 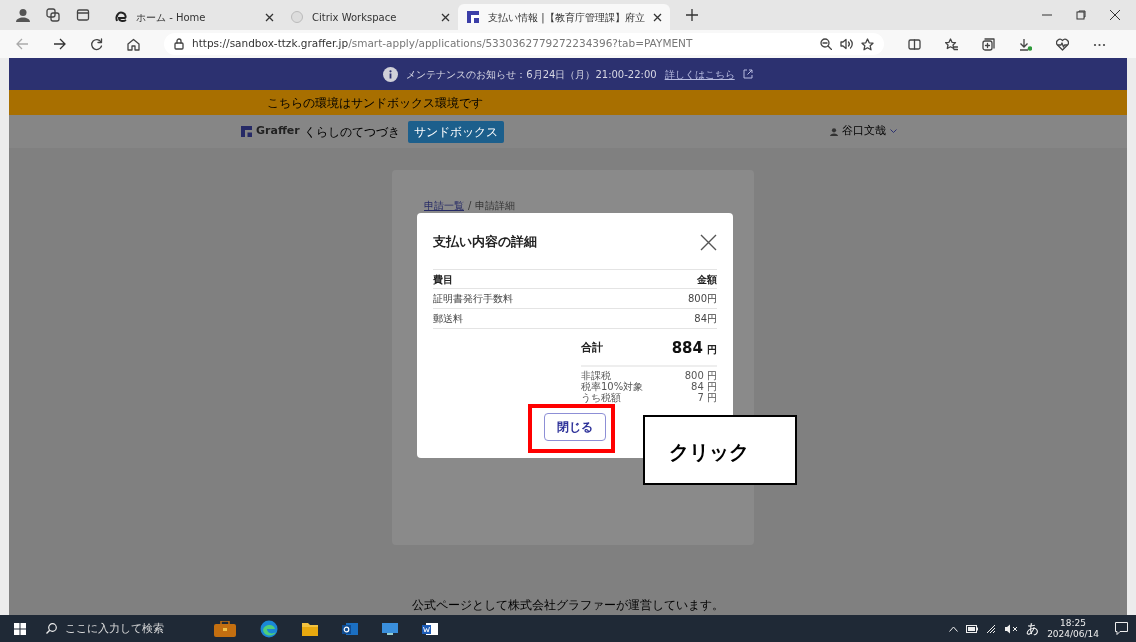 What do you see at coordinates (495, 206) in the screenshot?
I see `breadcrumb-current: 申請詳細` at bounding box center [495, 206].